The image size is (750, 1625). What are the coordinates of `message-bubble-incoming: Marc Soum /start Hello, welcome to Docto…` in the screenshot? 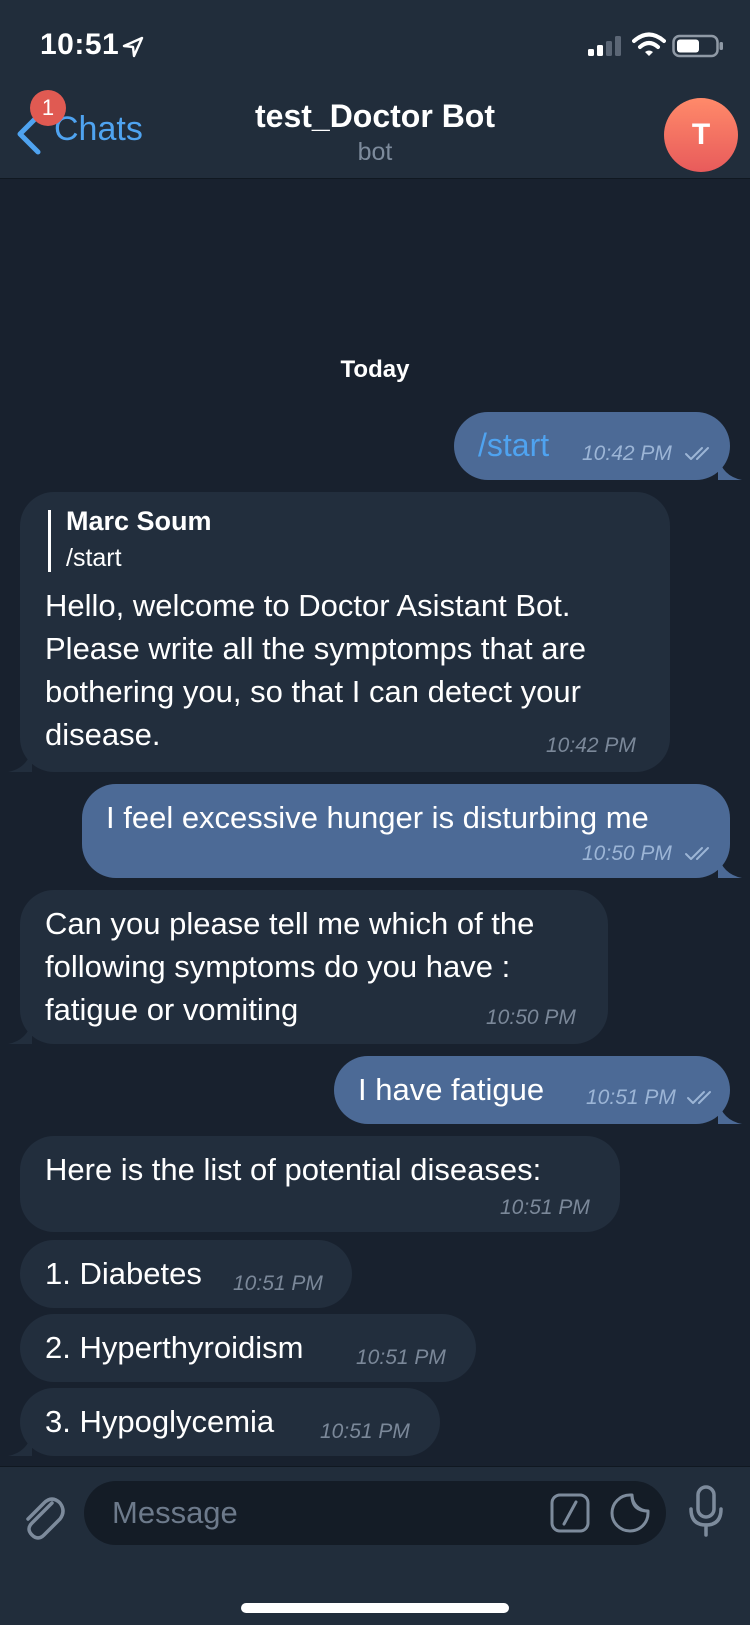 It's located at (345, 632).